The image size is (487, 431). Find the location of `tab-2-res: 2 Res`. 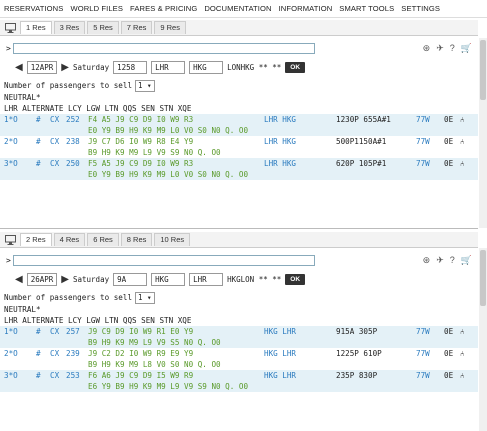

tab-2-res: 2 Res is located at coordinates (36, 239).